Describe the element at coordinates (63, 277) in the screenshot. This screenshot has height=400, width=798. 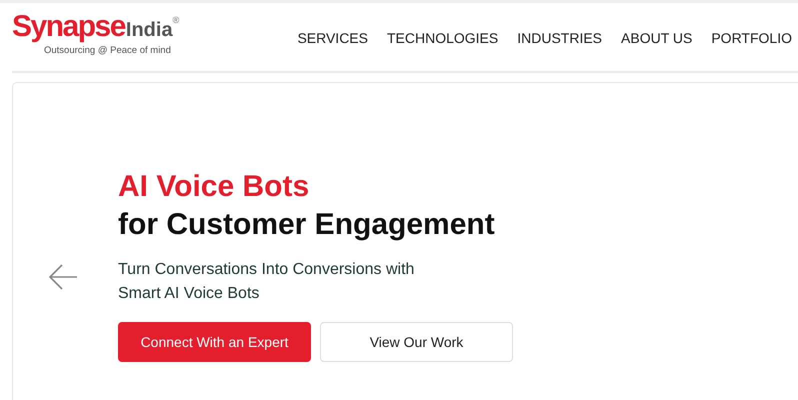
I see `arrow-left-icon` at that location.